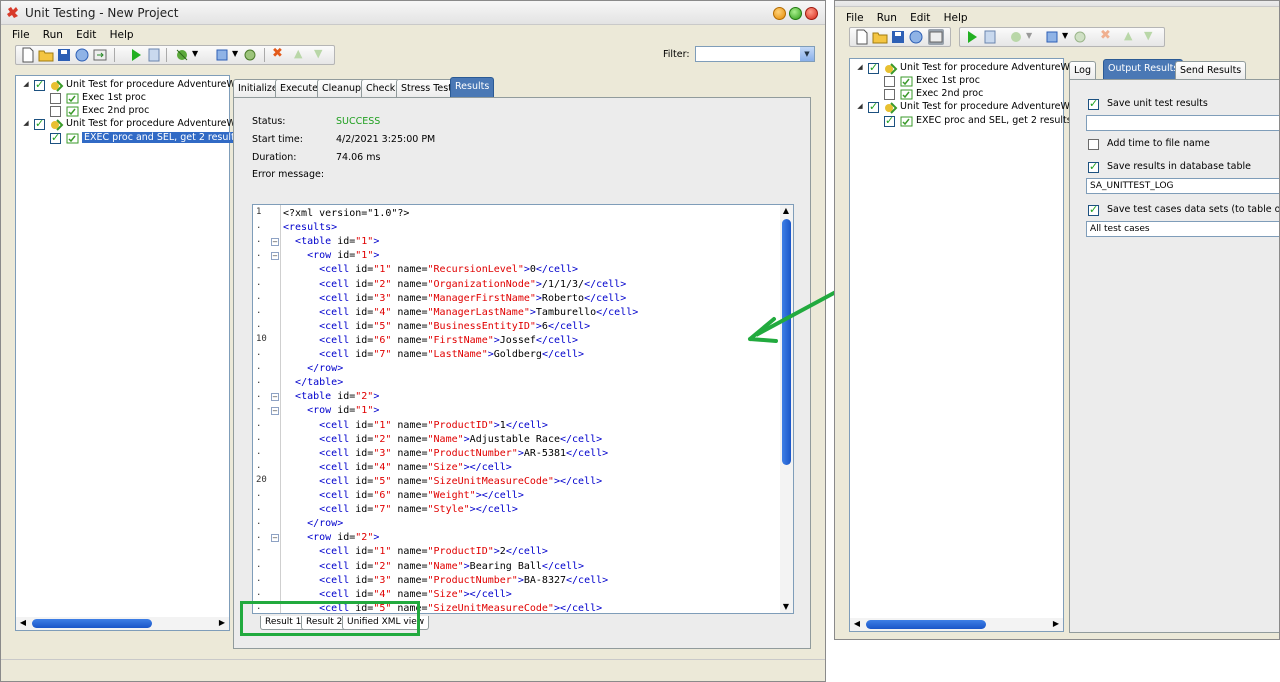 The height and width of the screenshot is (682, 1280). Describe the element at coordinates (1211, 70) in the screenshot. I see `tab-send-results: Send Results` at that location.